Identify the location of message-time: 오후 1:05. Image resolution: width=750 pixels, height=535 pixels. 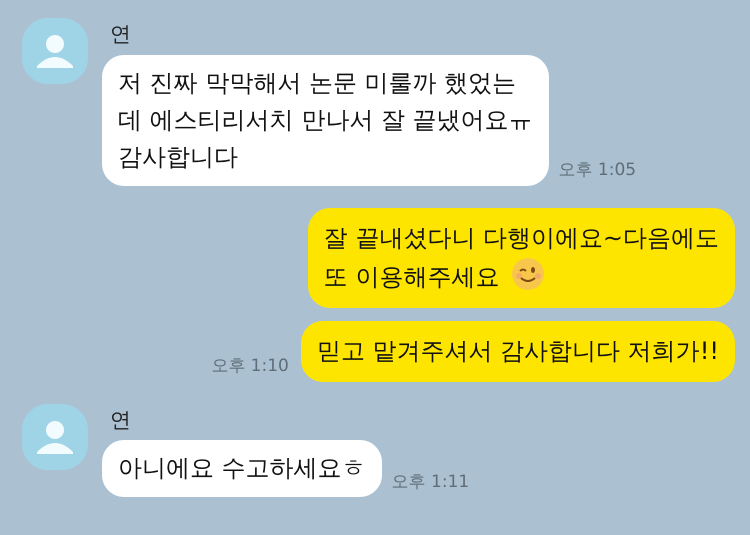
(597, 170).